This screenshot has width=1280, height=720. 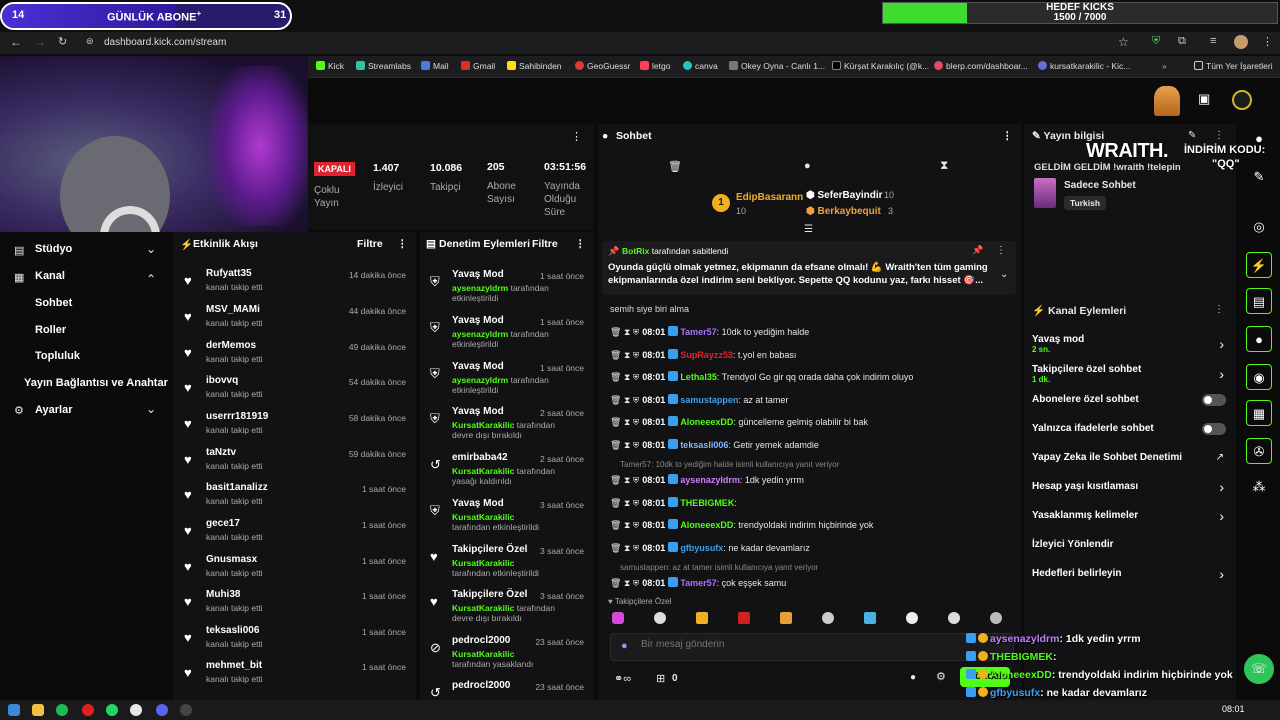 I want to click on support-icon: ☏, so click(x=1259, y=669).